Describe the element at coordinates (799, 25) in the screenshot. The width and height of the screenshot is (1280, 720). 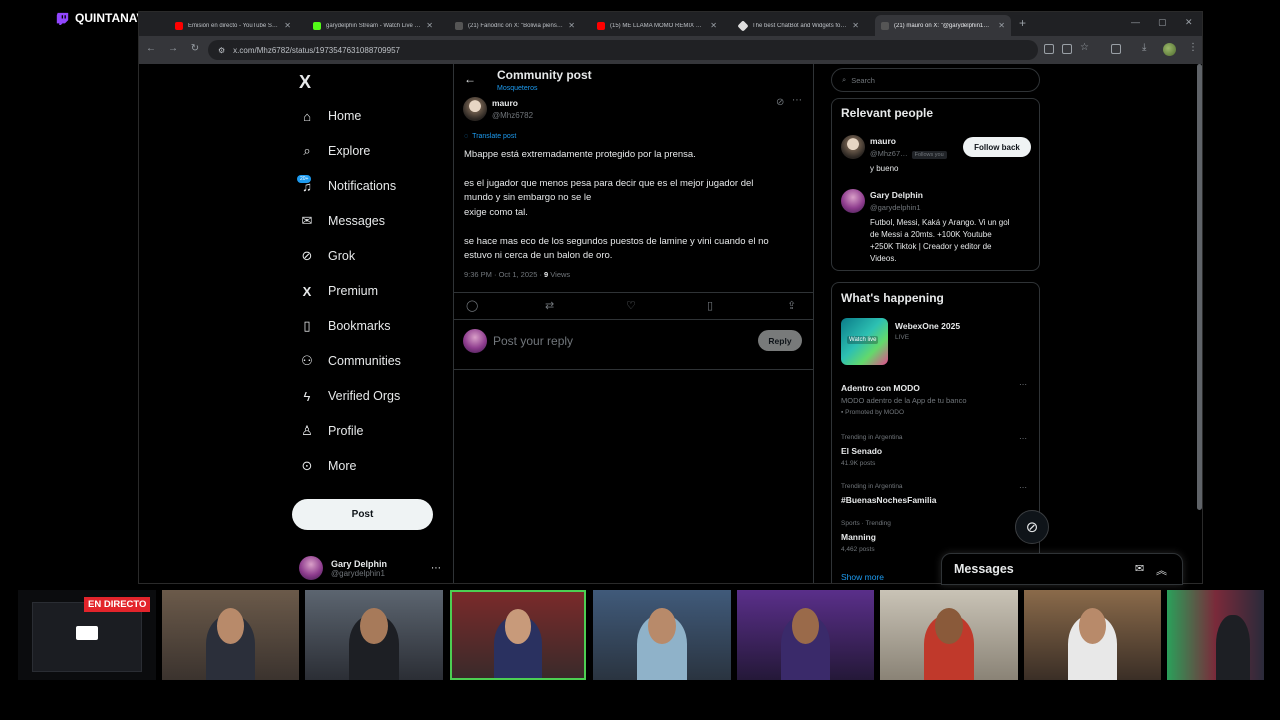
I see `browser-tab: The best ChatBot and Widgets fo… ✕` at that location.